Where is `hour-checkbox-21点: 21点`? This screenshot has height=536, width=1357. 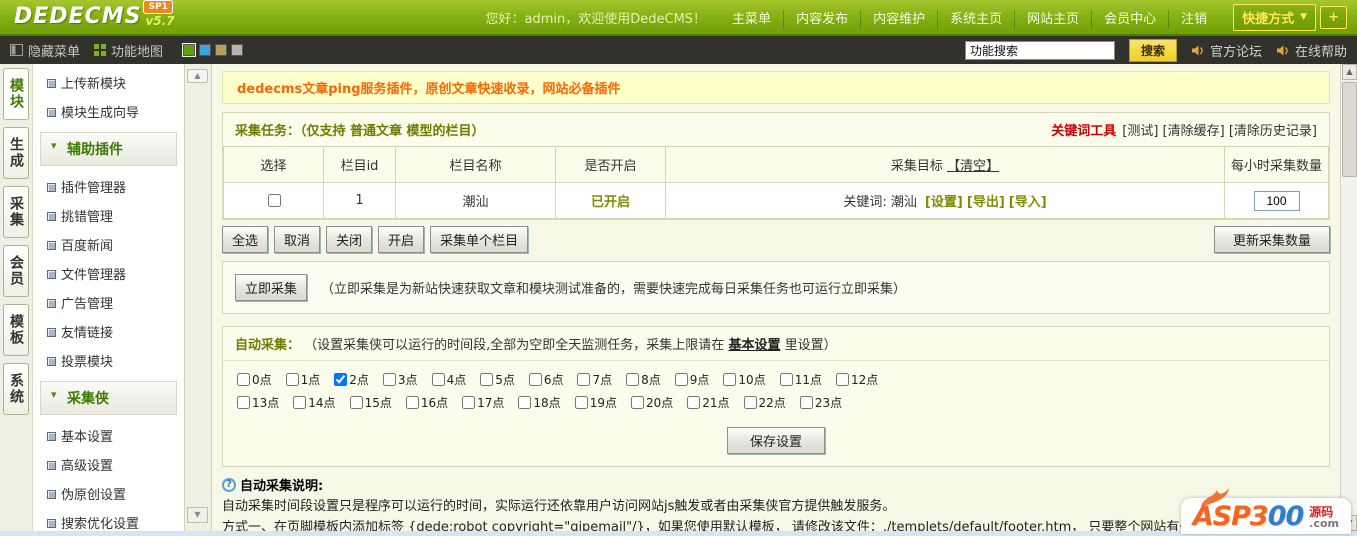
hour-checkbox-21点: 21点 is located at coordinates (708, 402).